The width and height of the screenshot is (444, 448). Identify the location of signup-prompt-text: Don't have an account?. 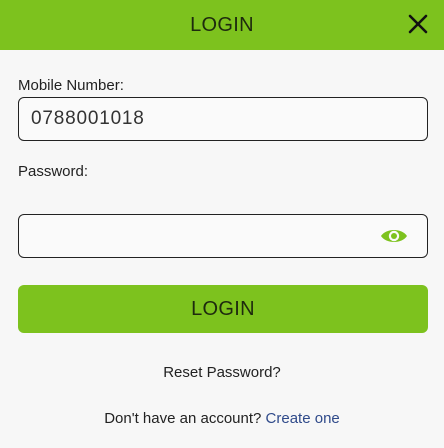
(183, 418).